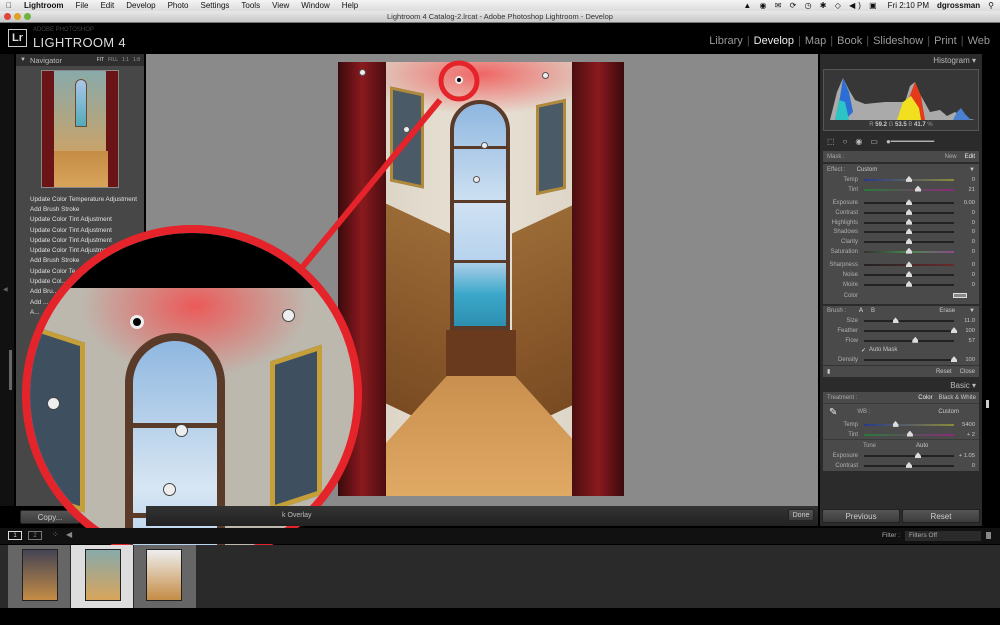  What do you see at coordinates (909, 202) in the screenshot?
I see `effect-exposure-slider` at bounding box center [909, 202].